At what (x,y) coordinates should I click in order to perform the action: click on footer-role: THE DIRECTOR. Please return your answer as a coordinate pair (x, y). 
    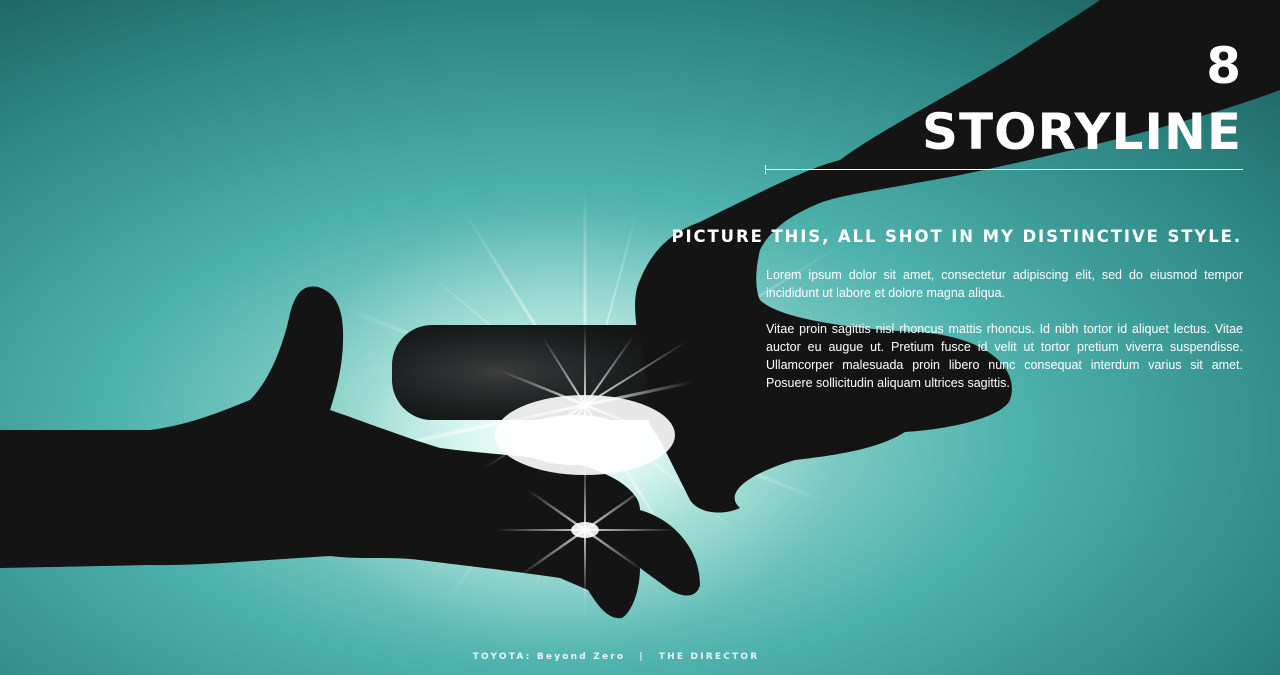
    Looking at the image, I should click on (709, 657).